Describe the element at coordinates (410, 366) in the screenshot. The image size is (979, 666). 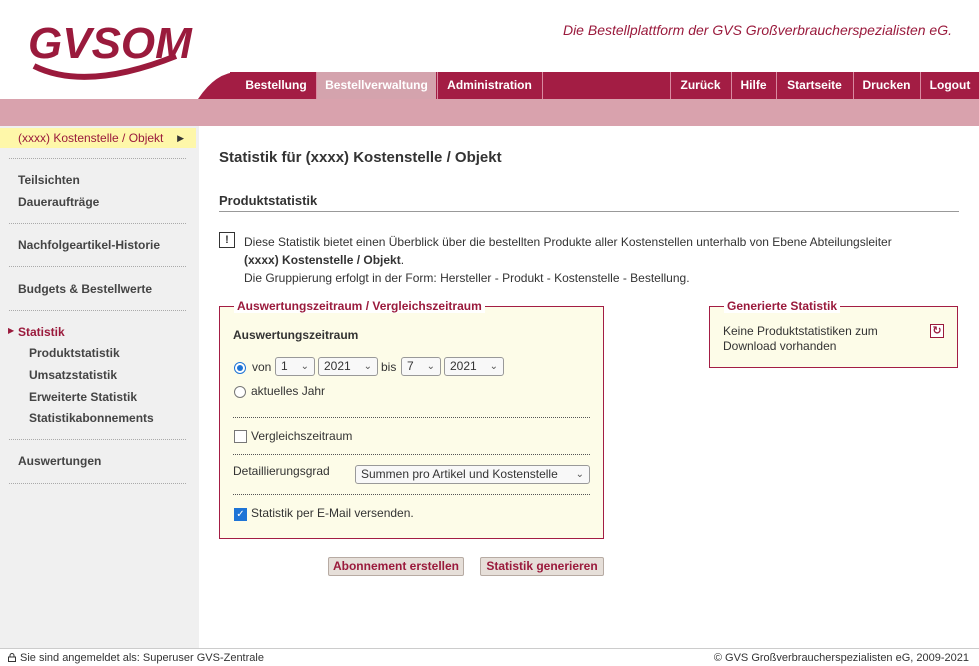
I see `to-month-value: 7` at that location.